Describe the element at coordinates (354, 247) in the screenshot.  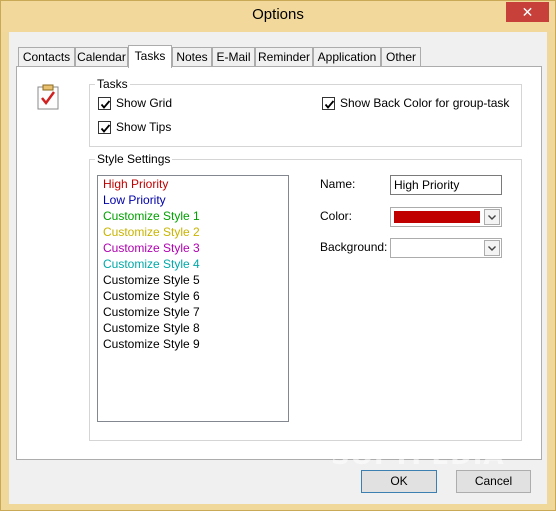
I see `background-label: Background:` at that location.